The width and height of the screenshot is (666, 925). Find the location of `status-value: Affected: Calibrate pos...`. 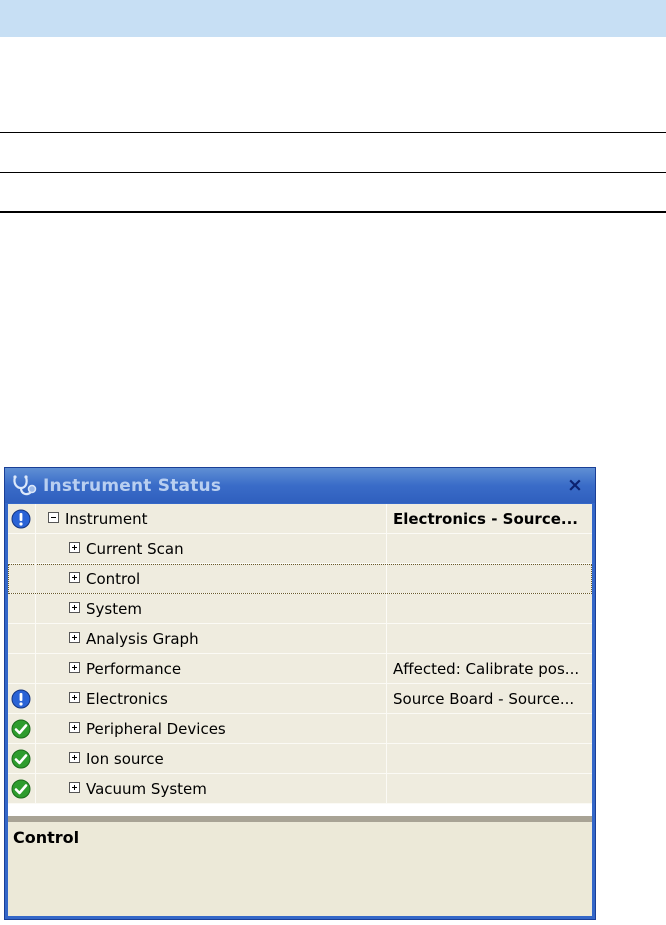

status-value: Affected: Calibrate pos... is located at coordinates (486, 669).